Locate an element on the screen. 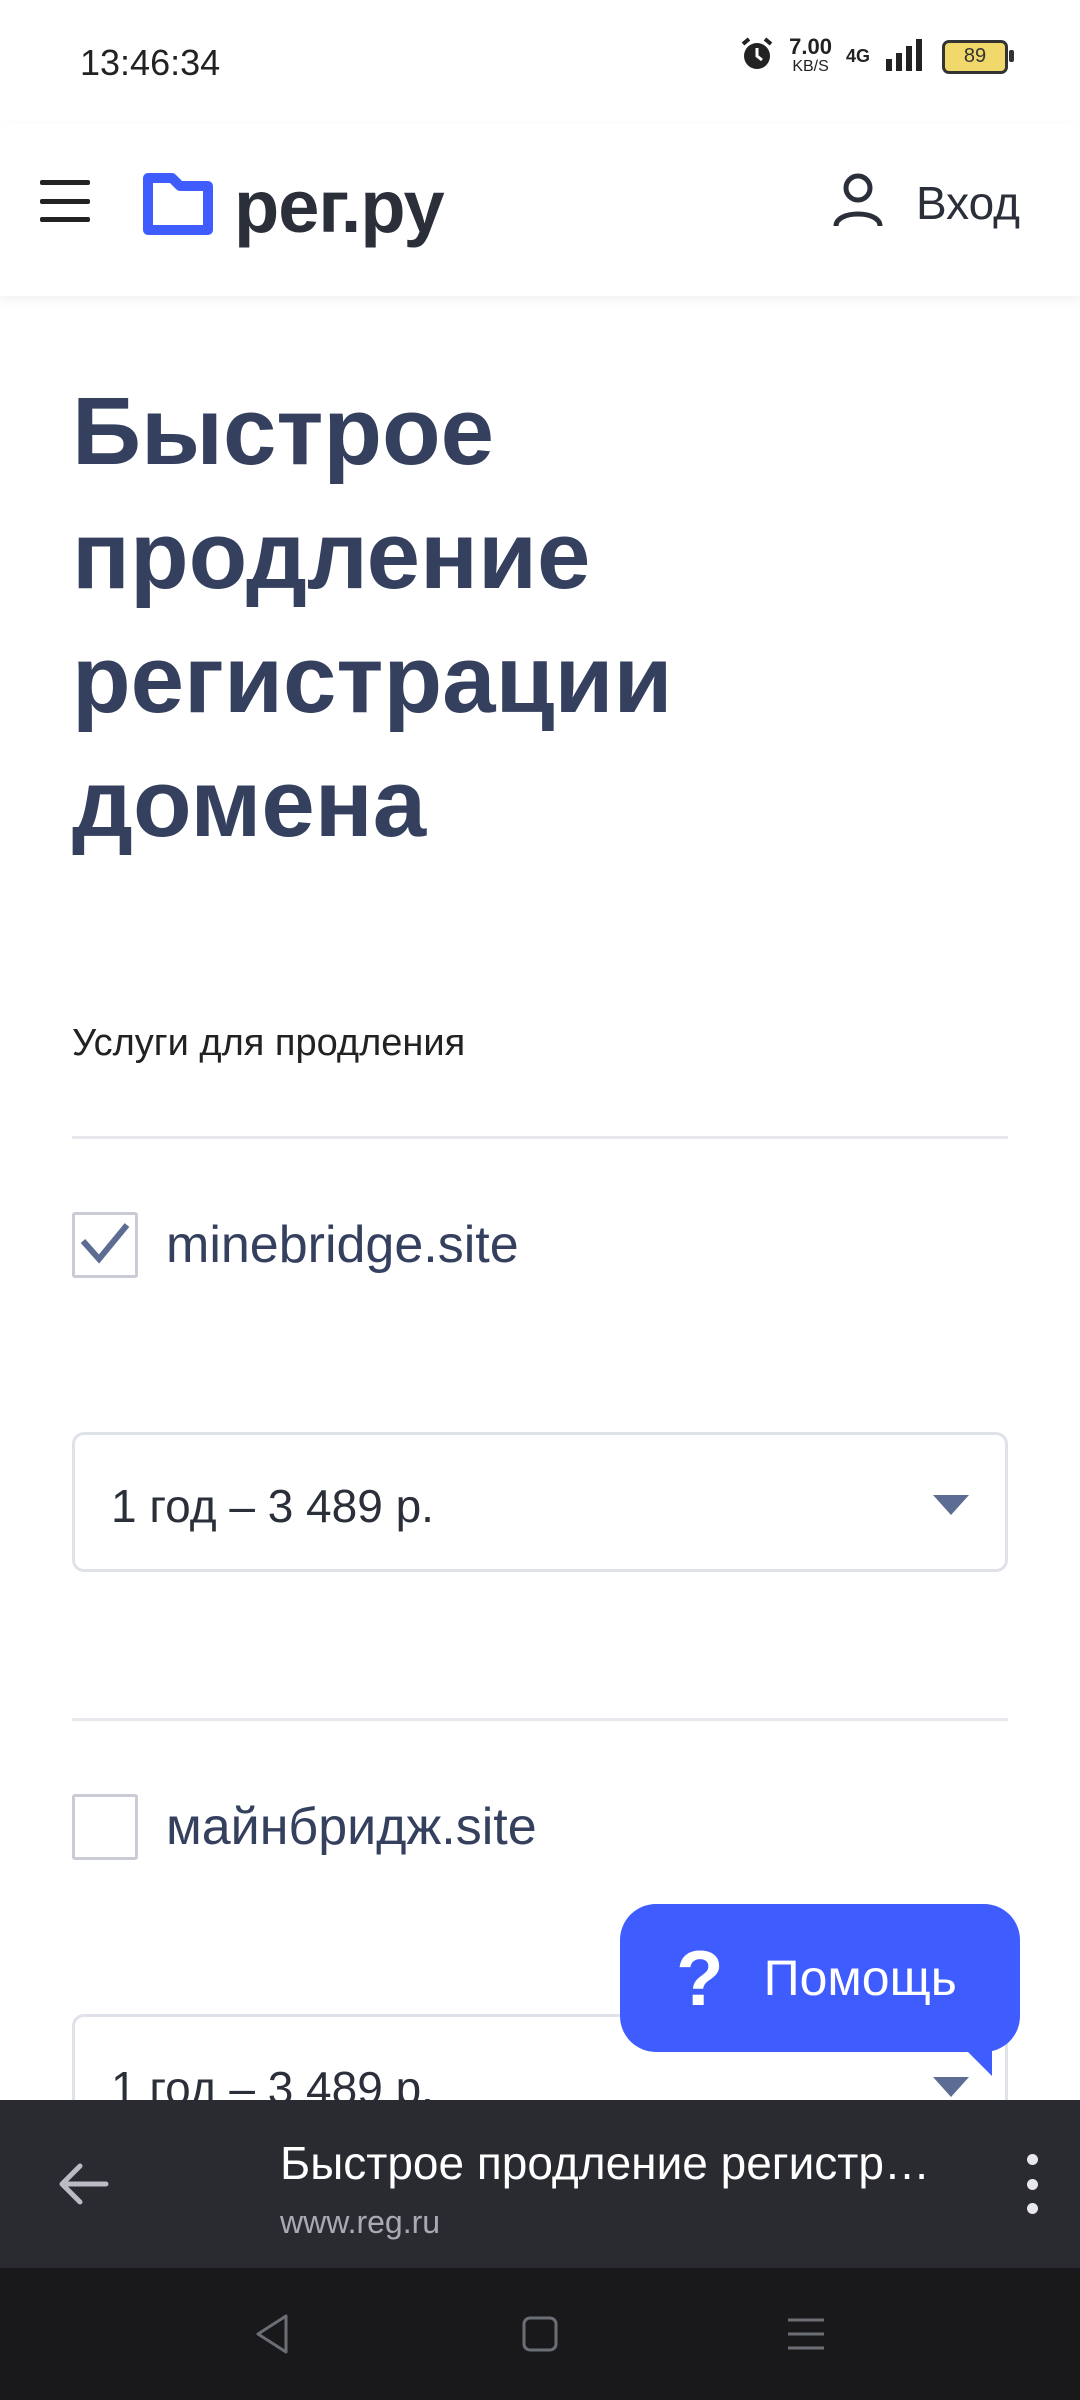 This screenshot has width=1080, height=2400. browser-tab-title: Быстрое продление регистрации домена is located at coordinates (615, 2163).